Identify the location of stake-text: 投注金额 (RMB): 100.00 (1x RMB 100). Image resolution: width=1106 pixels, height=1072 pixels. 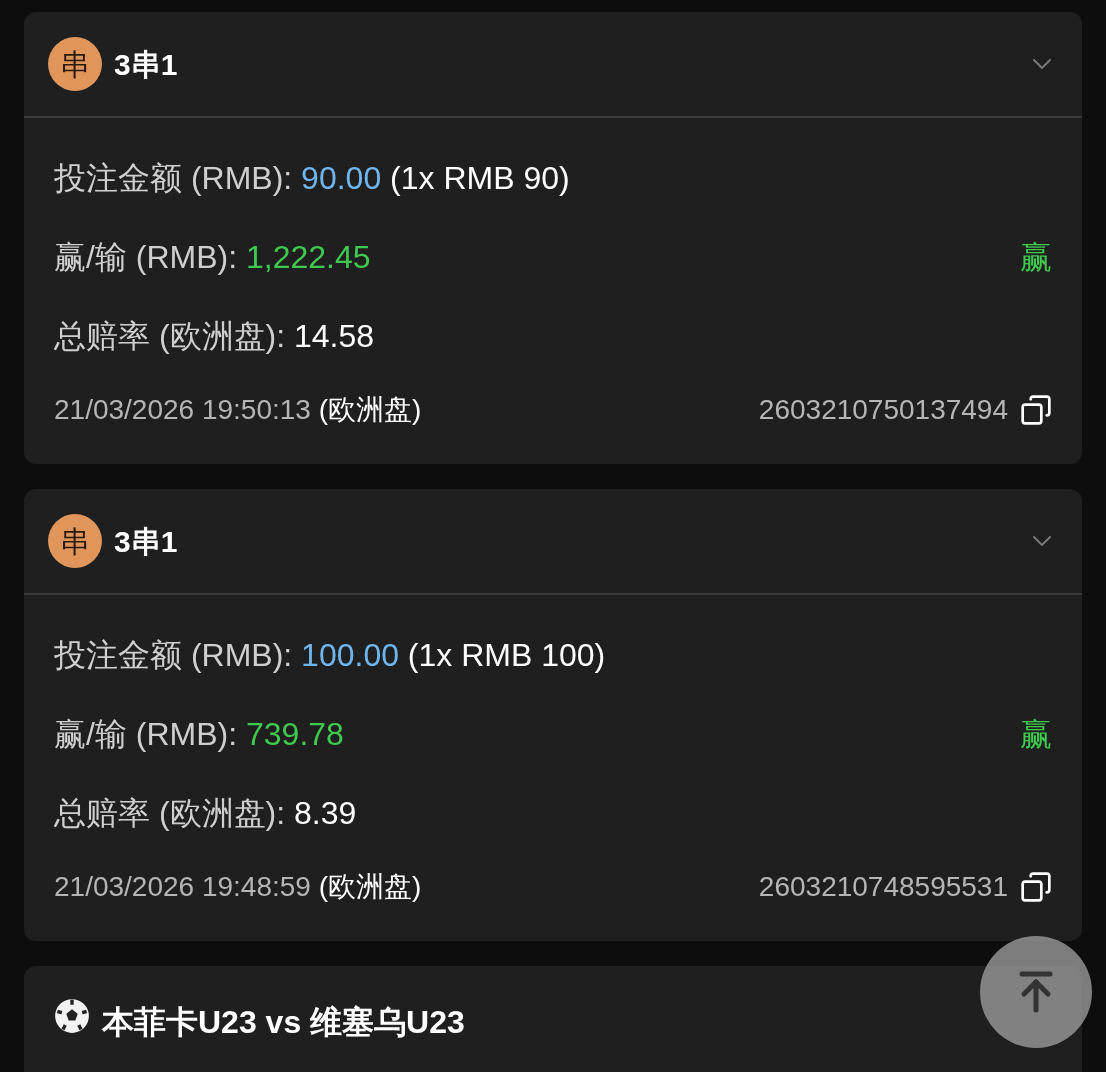
(330, 655).